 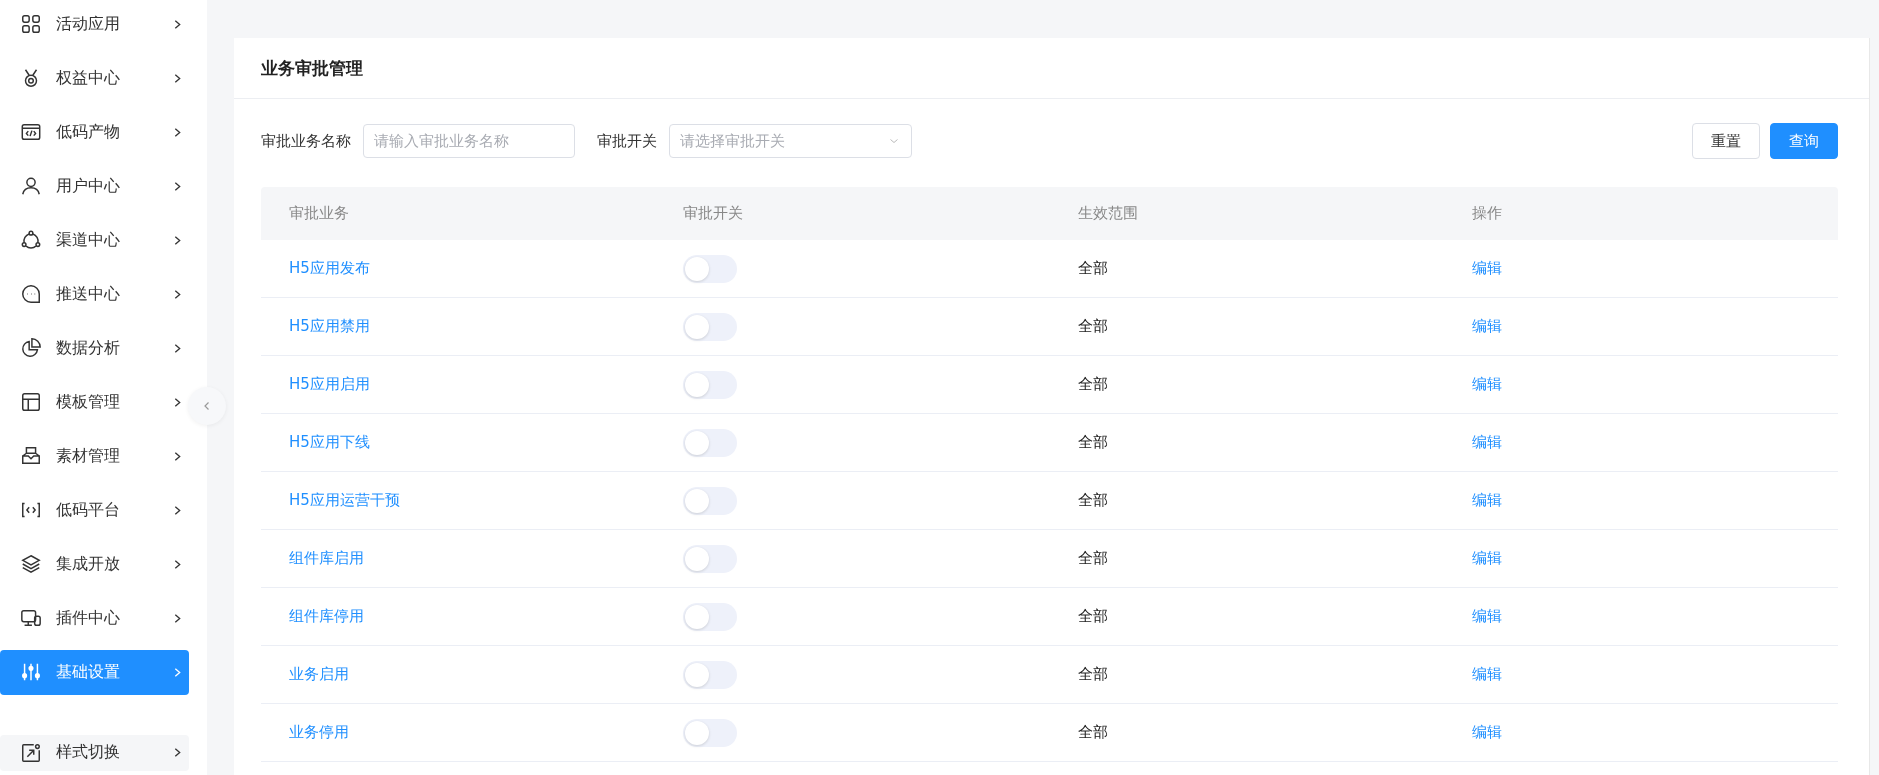 What do you see at coordinates (31, 348) in the screenshot?
I see `pie-chart-icon` at bounding box center [31, 348].